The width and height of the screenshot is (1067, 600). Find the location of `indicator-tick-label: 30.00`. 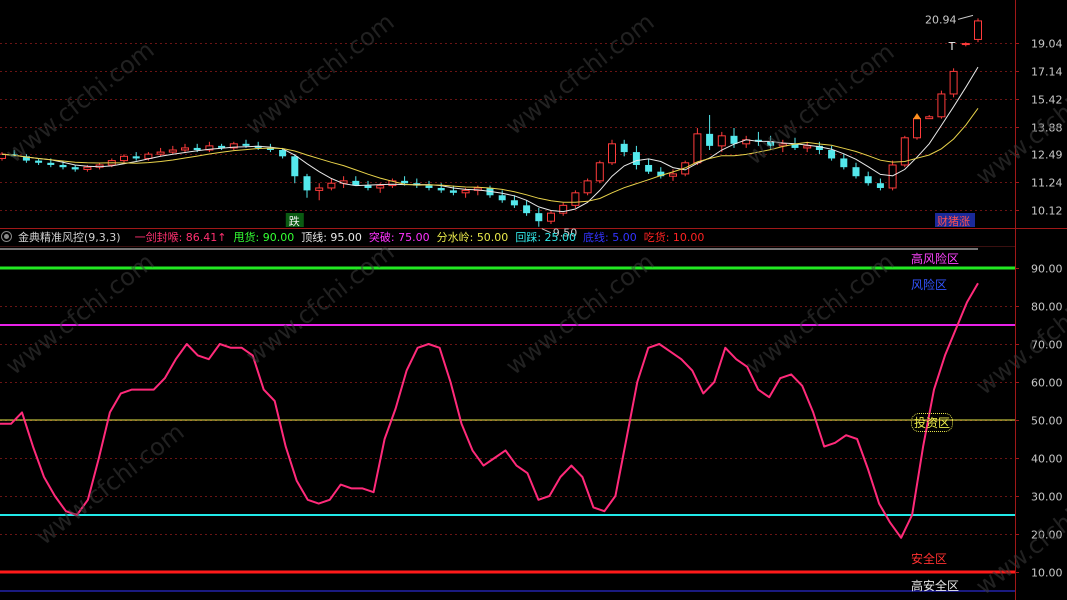

indicator-tick-label: 30.00 is located at coordinates (1047, 497).